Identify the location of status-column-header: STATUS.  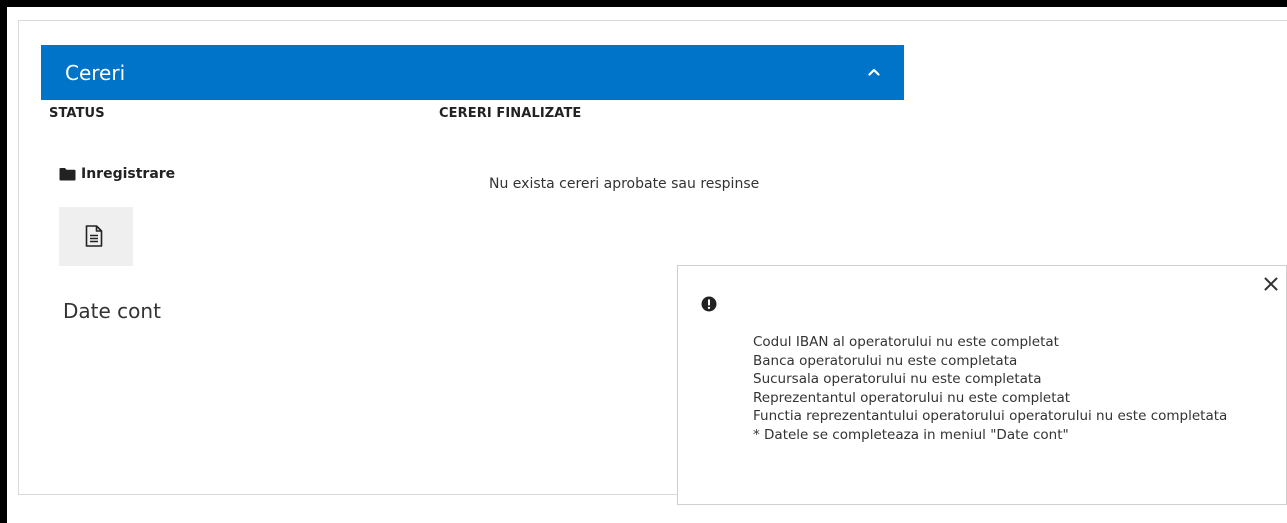
(77, 113).